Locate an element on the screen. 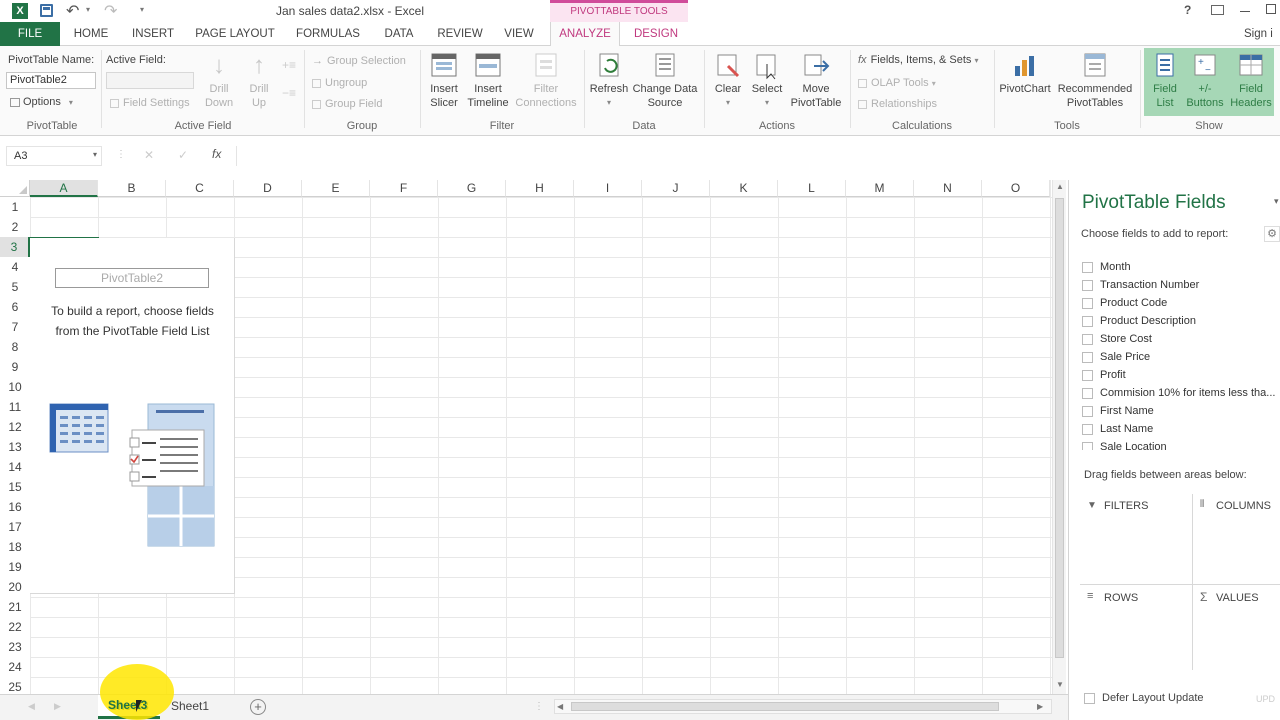 This screenshot has width=1280, height=720. insert-slicer-button: Insert Slicer is located at coordinates (444, 81).